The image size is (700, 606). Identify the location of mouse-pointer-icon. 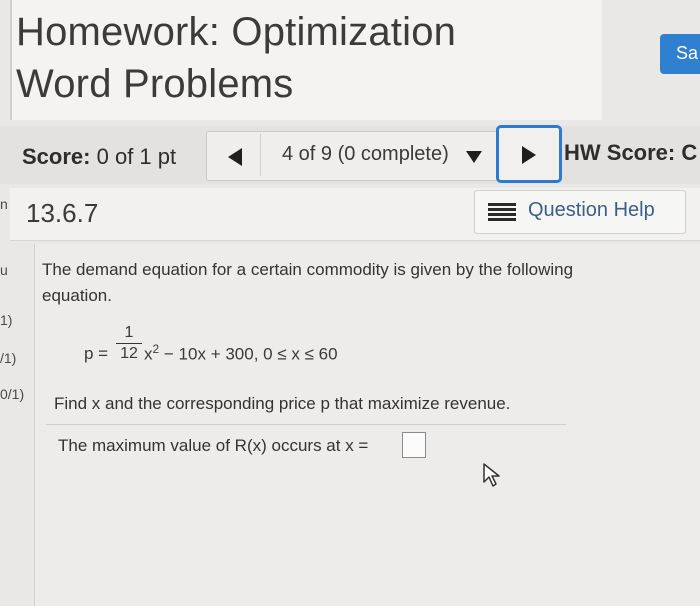
(491, 475).